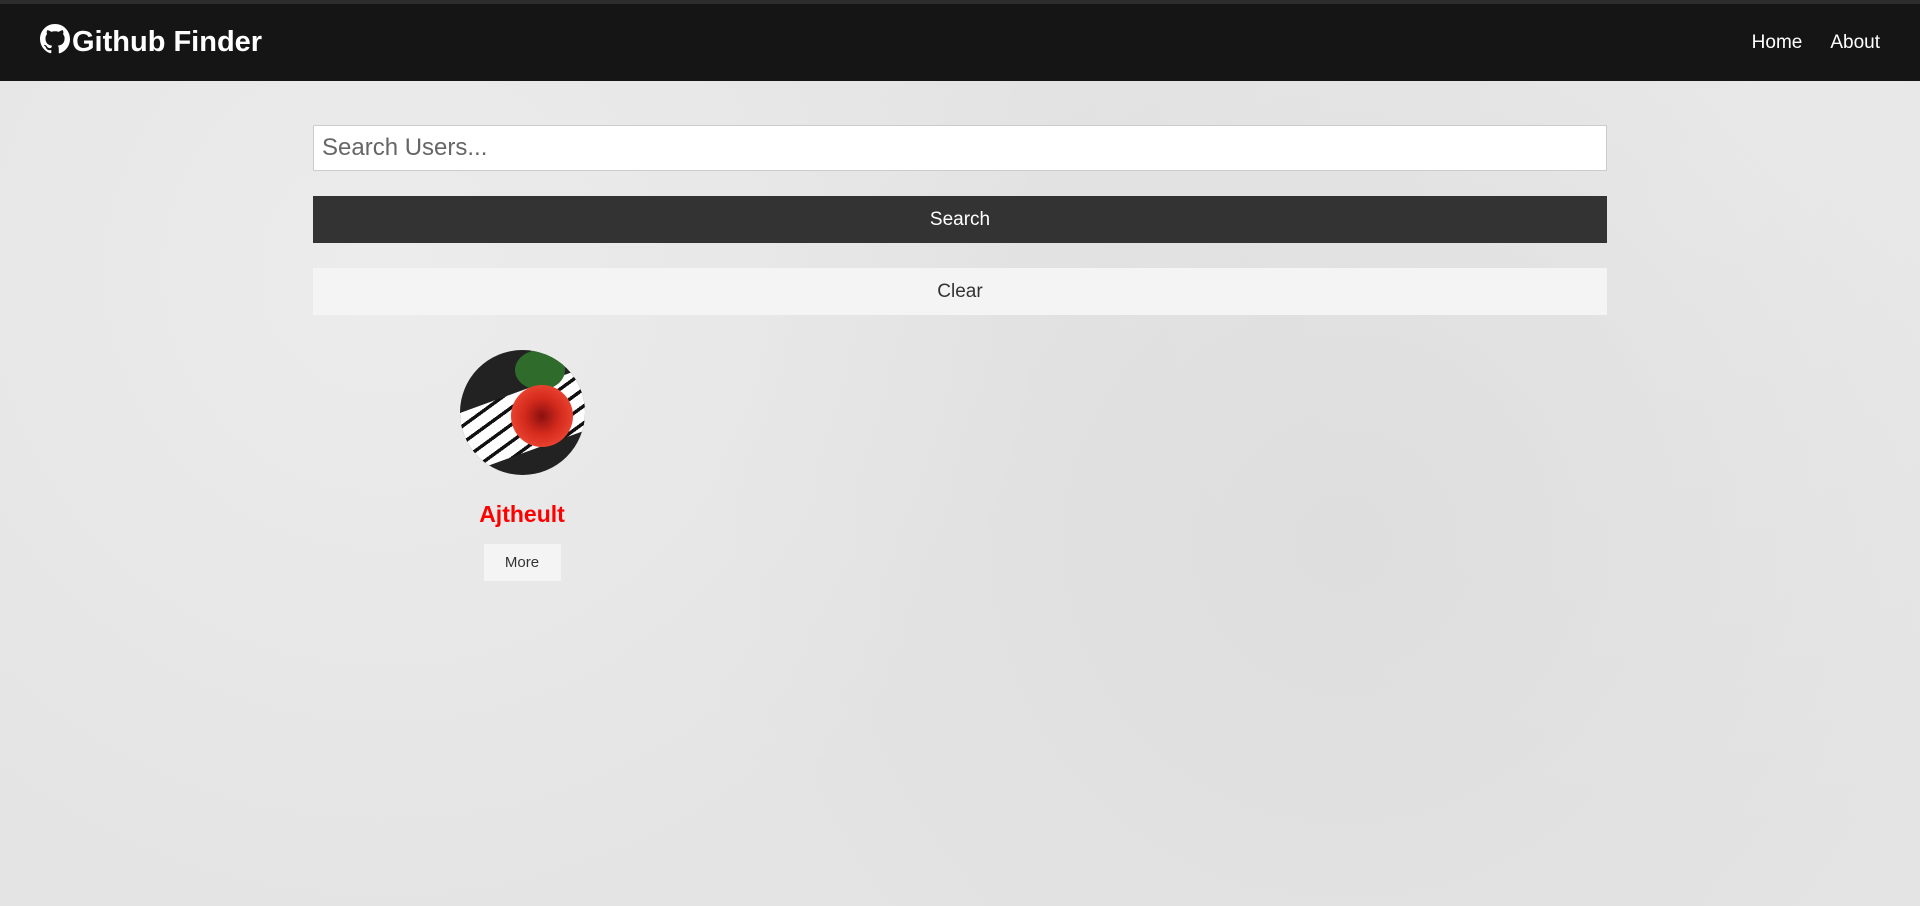 This screenshot has width=1920, height=906. Describe the element at coordinates (56, 42) in the screenshot. I see `github-icon` at that location.